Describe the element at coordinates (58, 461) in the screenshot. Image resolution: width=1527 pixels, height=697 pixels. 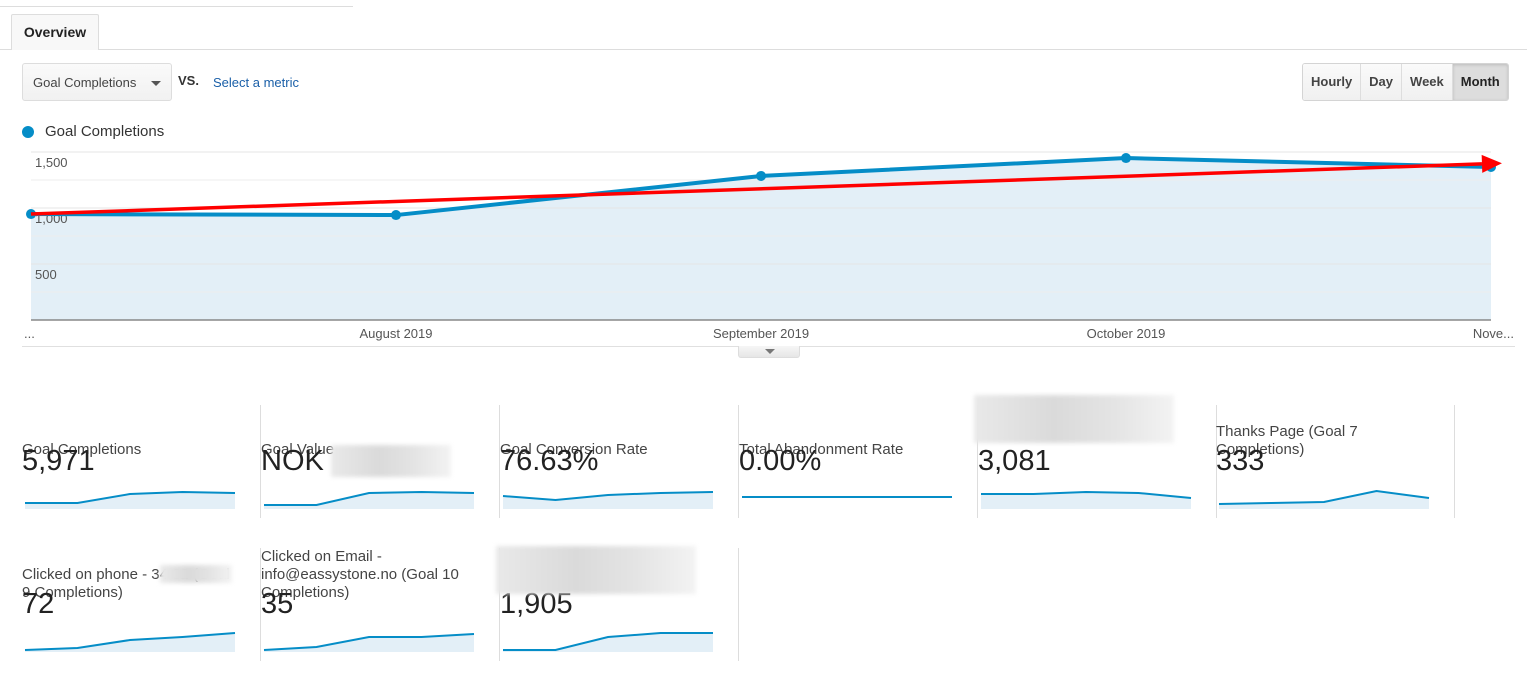
I see `scorecard-value: 5,971` at that location.